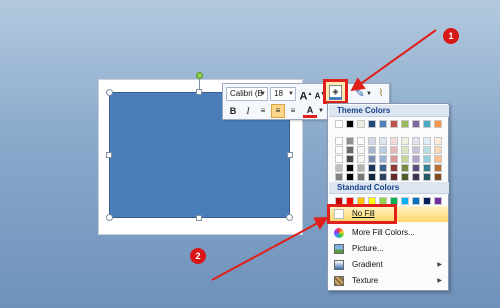  What do you see at coordinates (270, 249) in the screenshot?
I see `arrow-to-no-fill` at bounding box center [270, 249].